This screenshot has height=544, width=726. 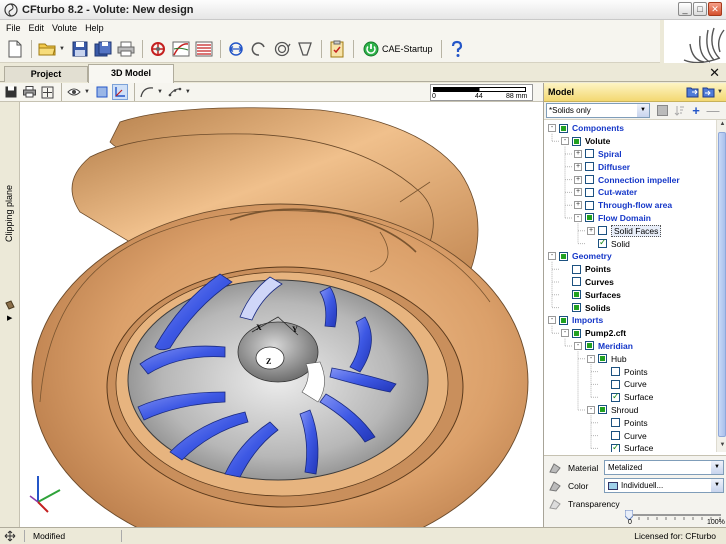 I want to click on filter-sort-button, so click(x=679, y=111).